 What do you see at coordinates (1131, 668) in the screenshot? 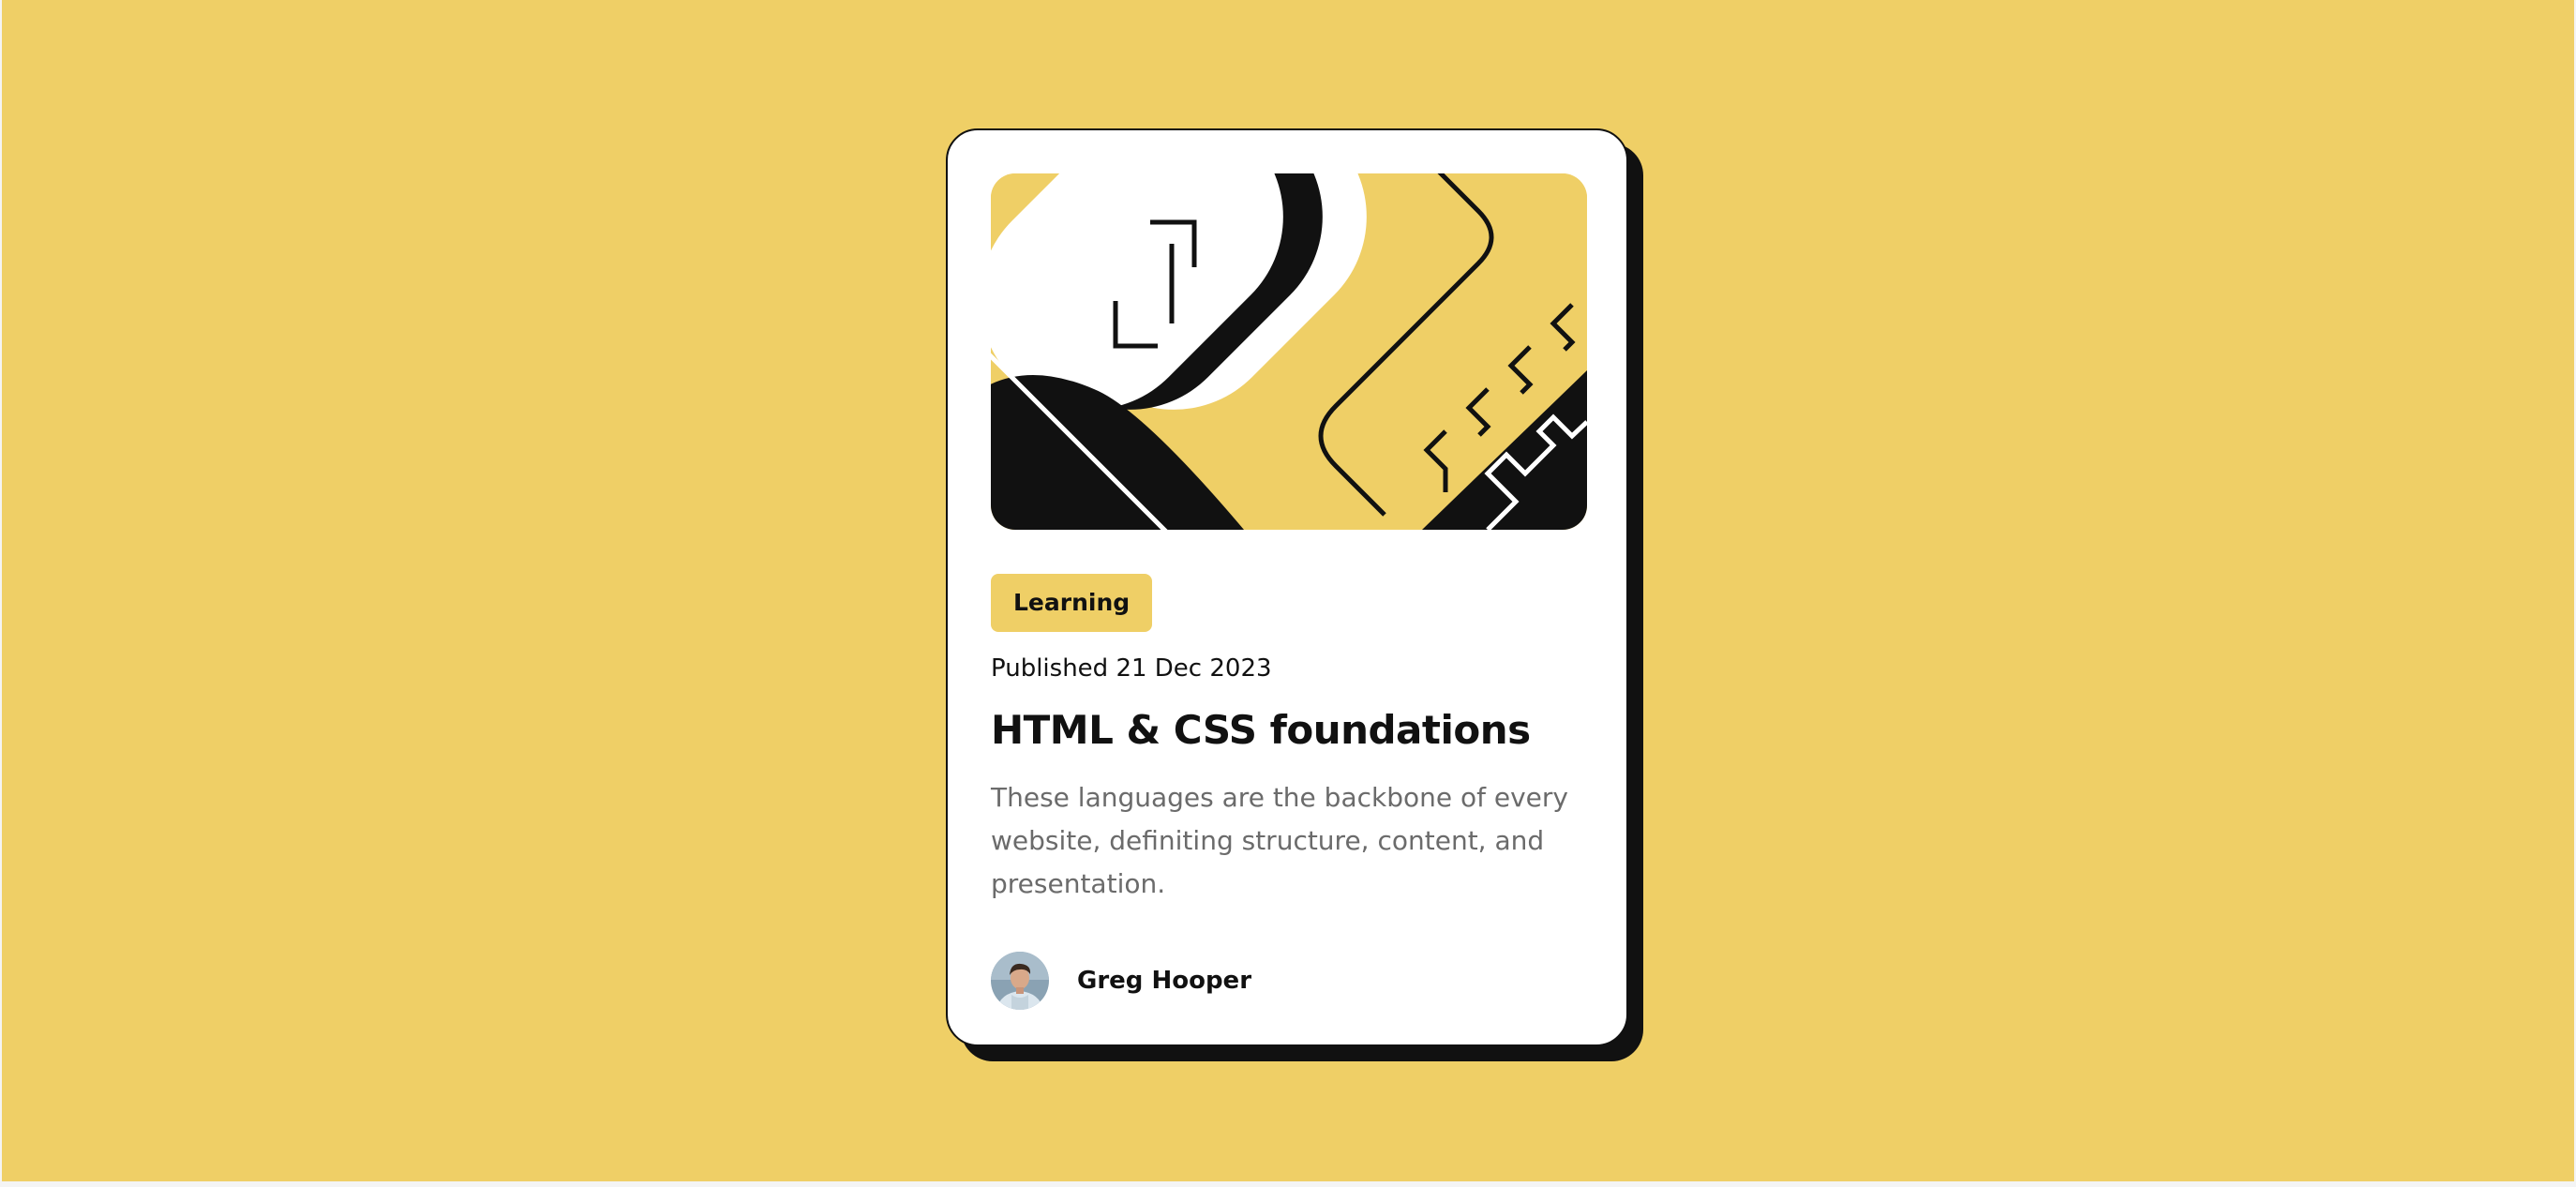
I see `published-date: Published 21 Dec 2023` at bounding box center [1131, 668].